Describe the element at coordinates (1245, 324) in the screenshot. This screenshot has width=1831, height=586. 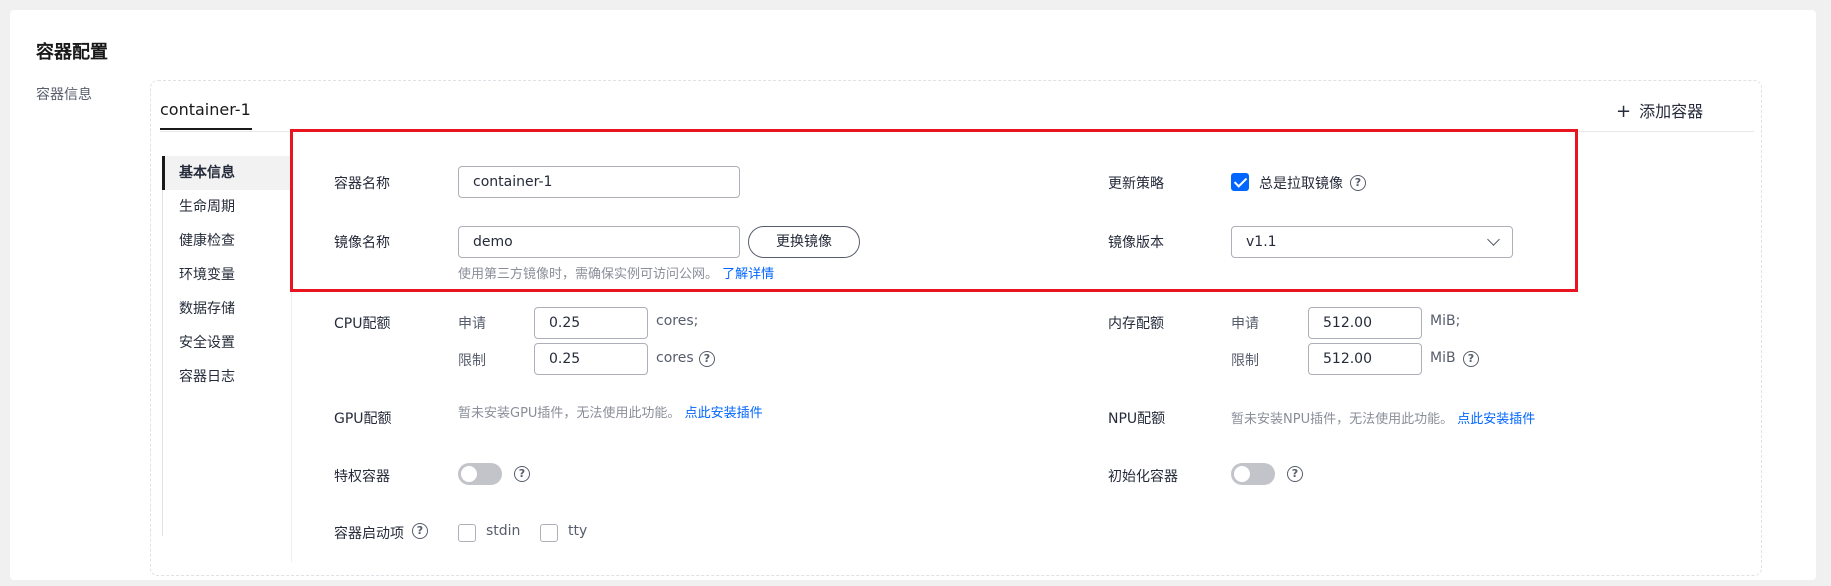
I see `memory-request-label: 申请` at that location.